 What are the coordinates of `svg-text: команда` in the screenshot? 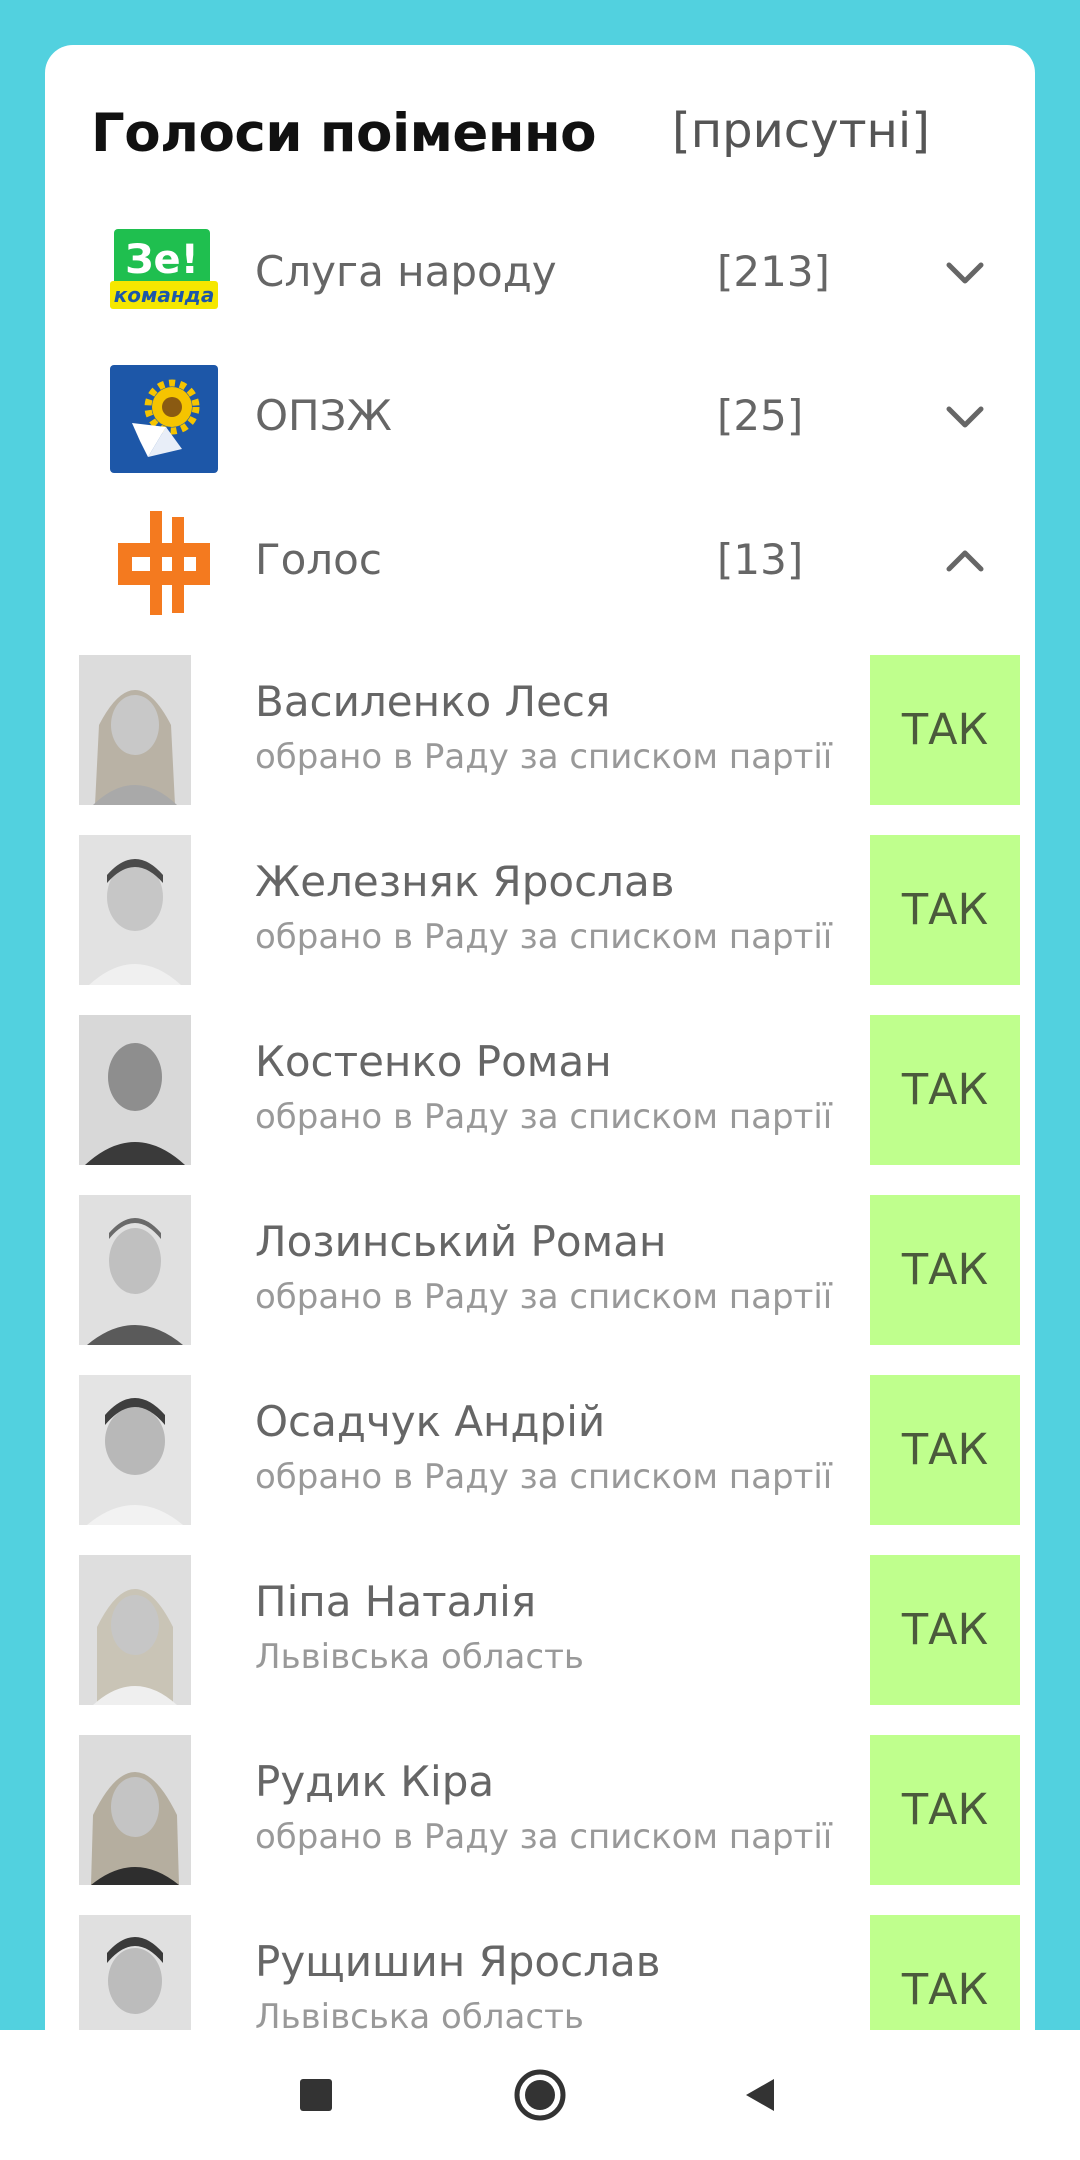 It's located at (164, 295).